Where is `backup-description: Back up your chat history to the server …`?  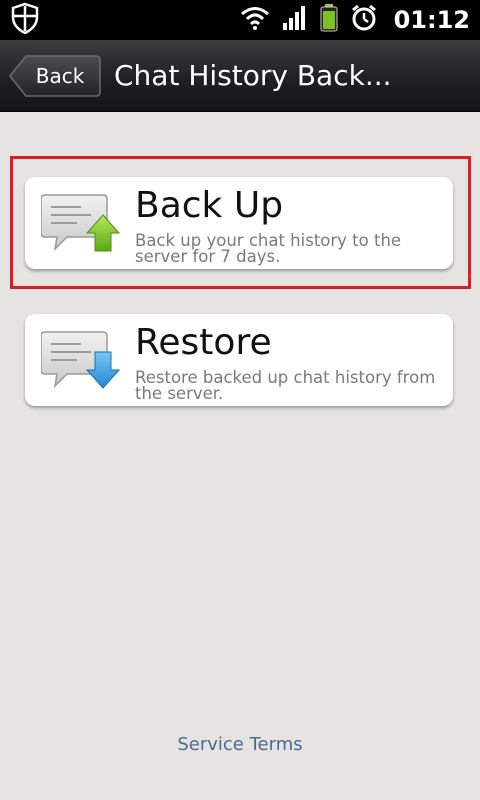 backup-description: Back up your chat history to the server … is located at coordinates (268, 248).